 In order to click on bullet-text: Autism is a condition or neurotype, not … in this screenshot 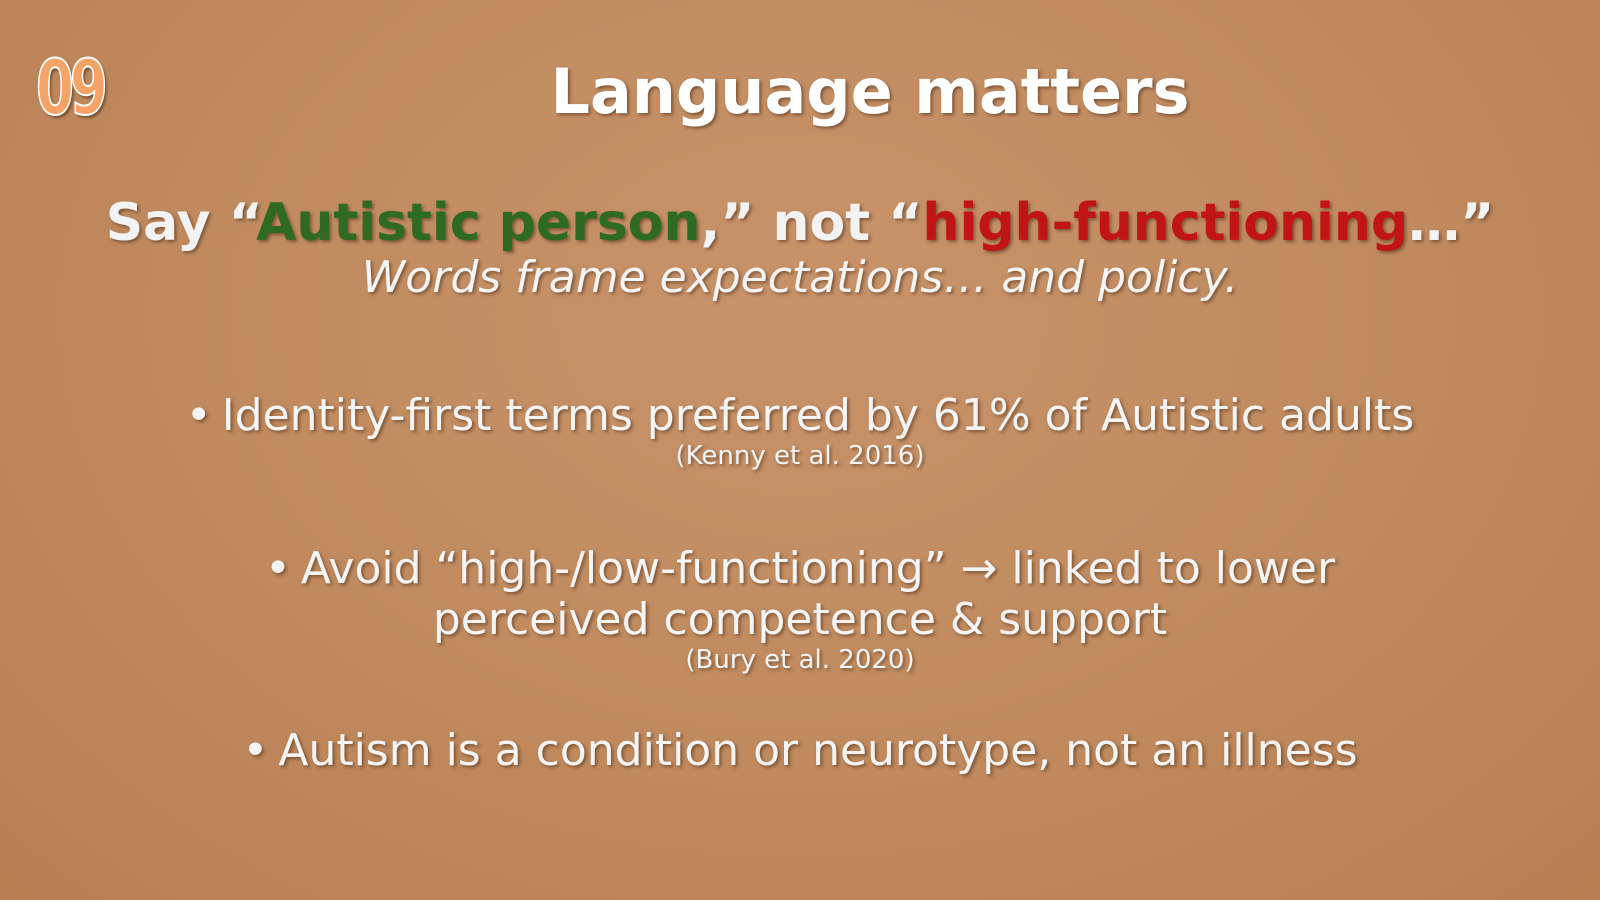, I will do `click(818, 750)`.